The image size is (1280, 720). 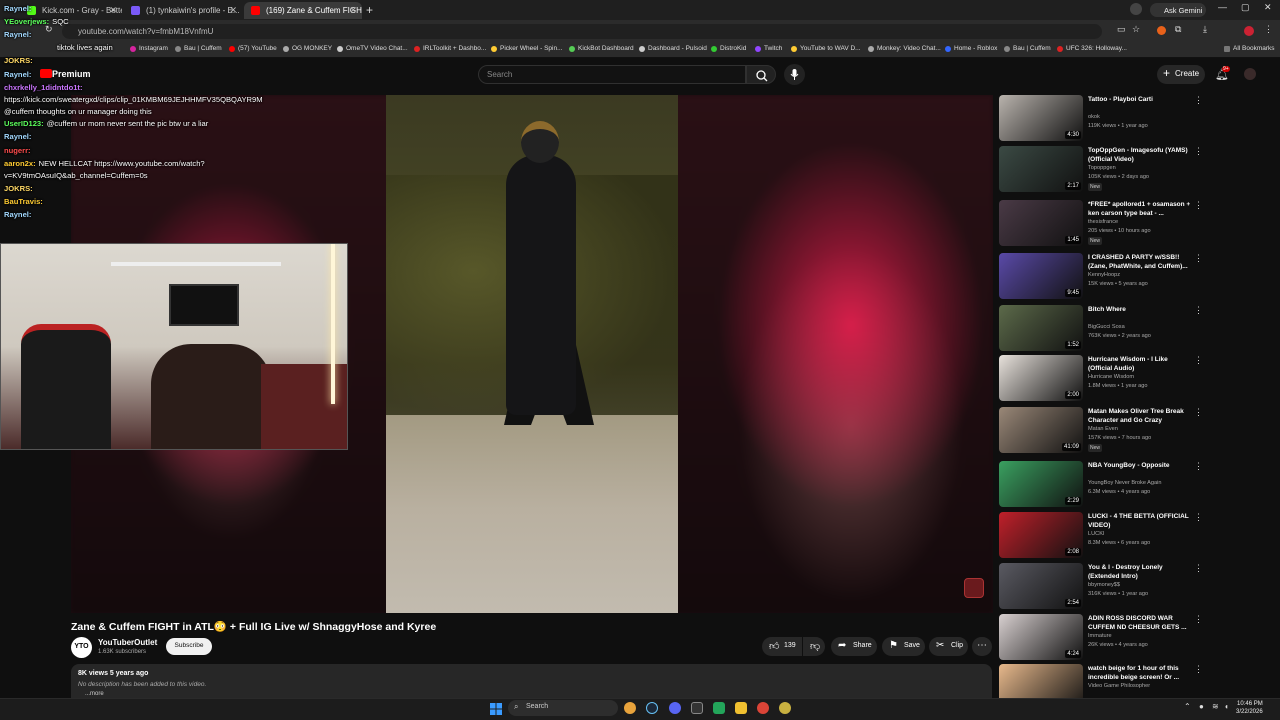 What do you see at coordinates (1041, 328) in the screenshot?
I see `video-thumbnail: 1:52` at bounding box center [1041, 328].